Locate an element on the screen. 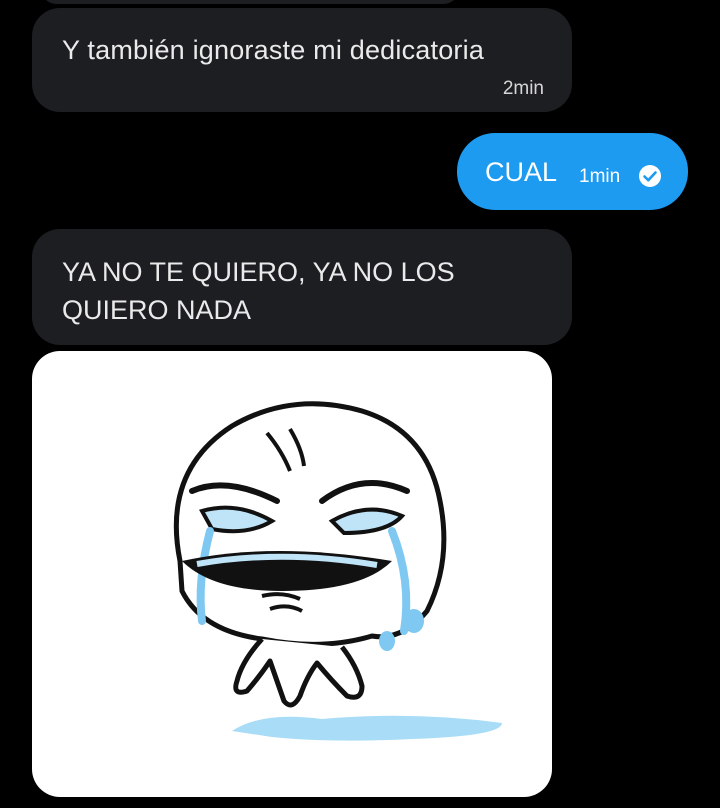  message-text: Y también ignoraste mi dedicatoria is located at coordinates (273, 50).